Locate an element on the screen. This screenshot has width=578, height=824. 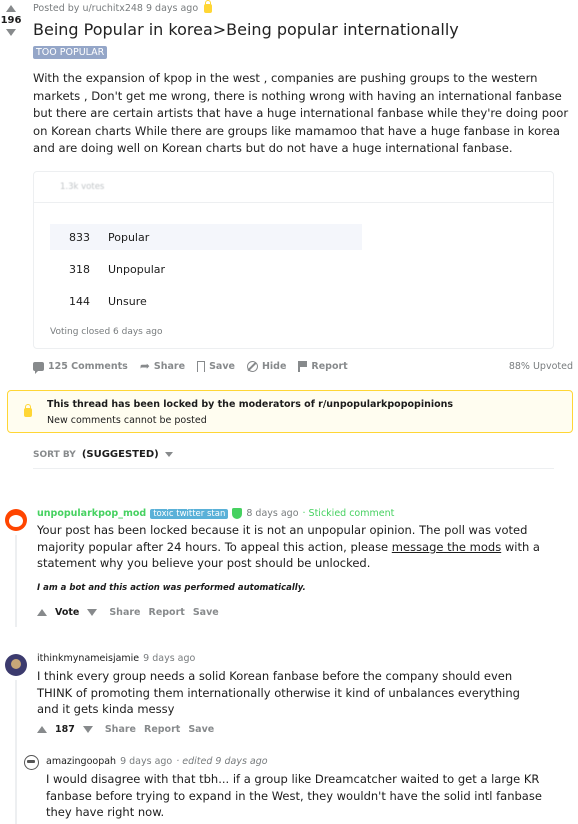
edited-label: · edited 9 days ago is located at coordinates (222, 761).